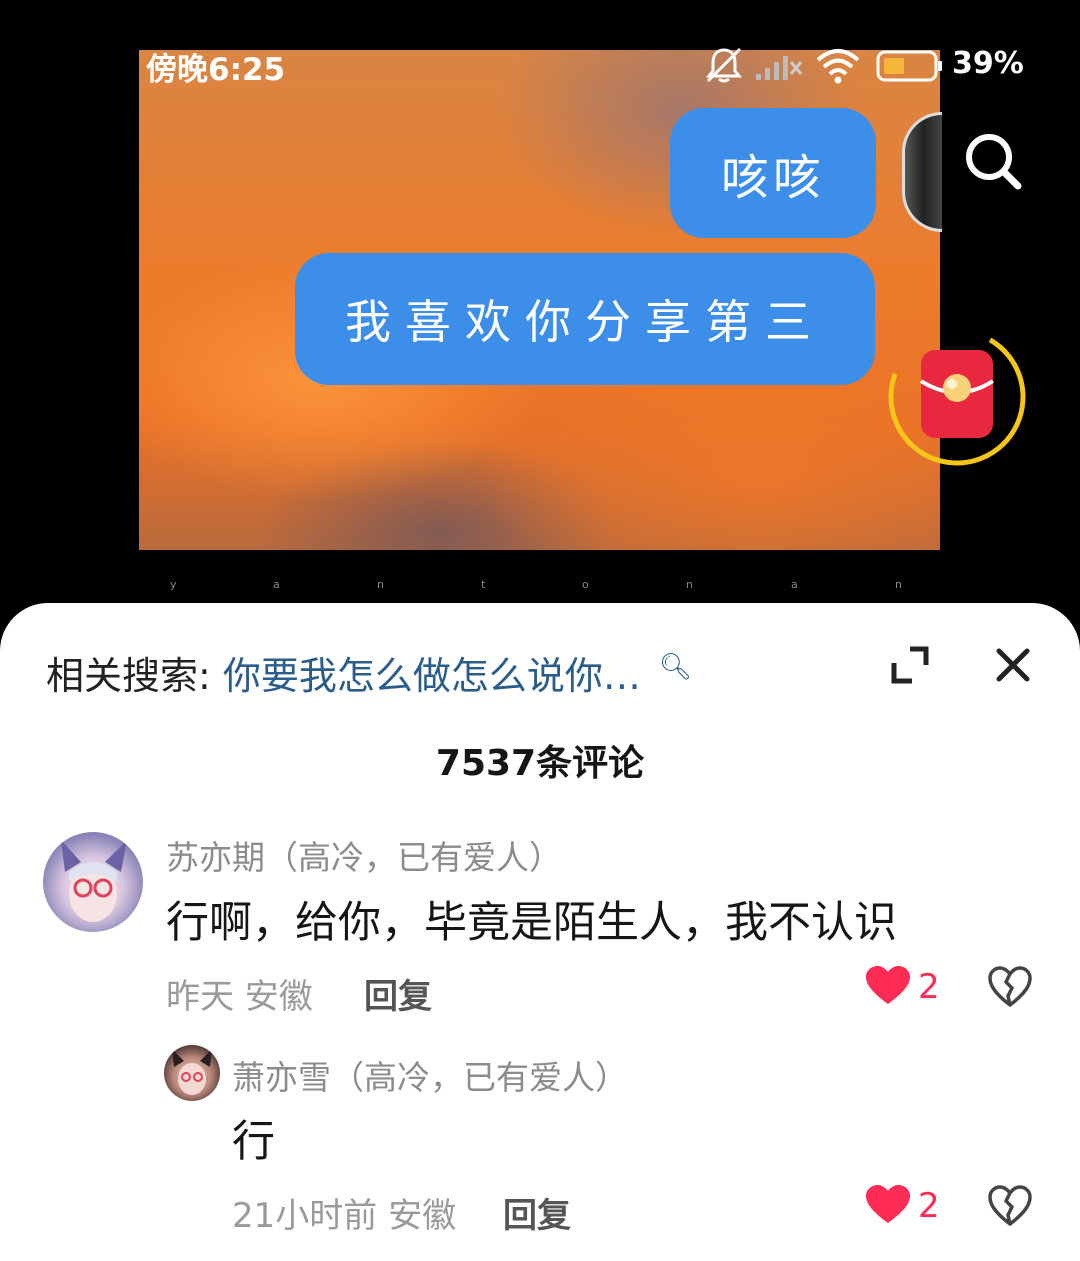 This screenshot has width=1080, height=1261. Describe the element at coordinates (988, 63) in the screenshot. I see `battery-percent: 39%` at that location.